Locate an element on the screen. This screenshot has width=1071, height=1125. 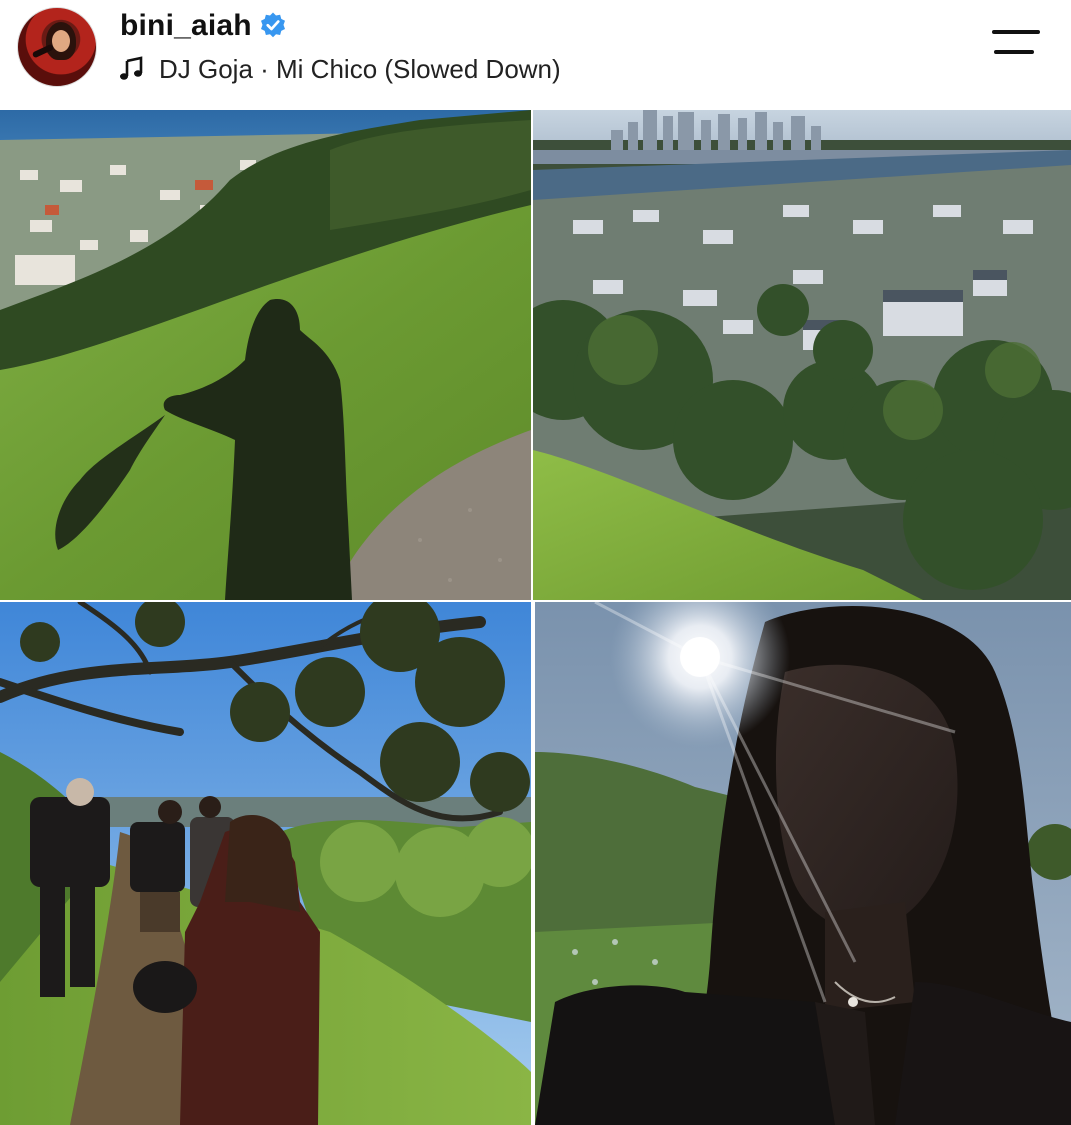
audio-row: DJ Goja · Mi Chico (Slowed Down) is located at coordinates (340, 69).